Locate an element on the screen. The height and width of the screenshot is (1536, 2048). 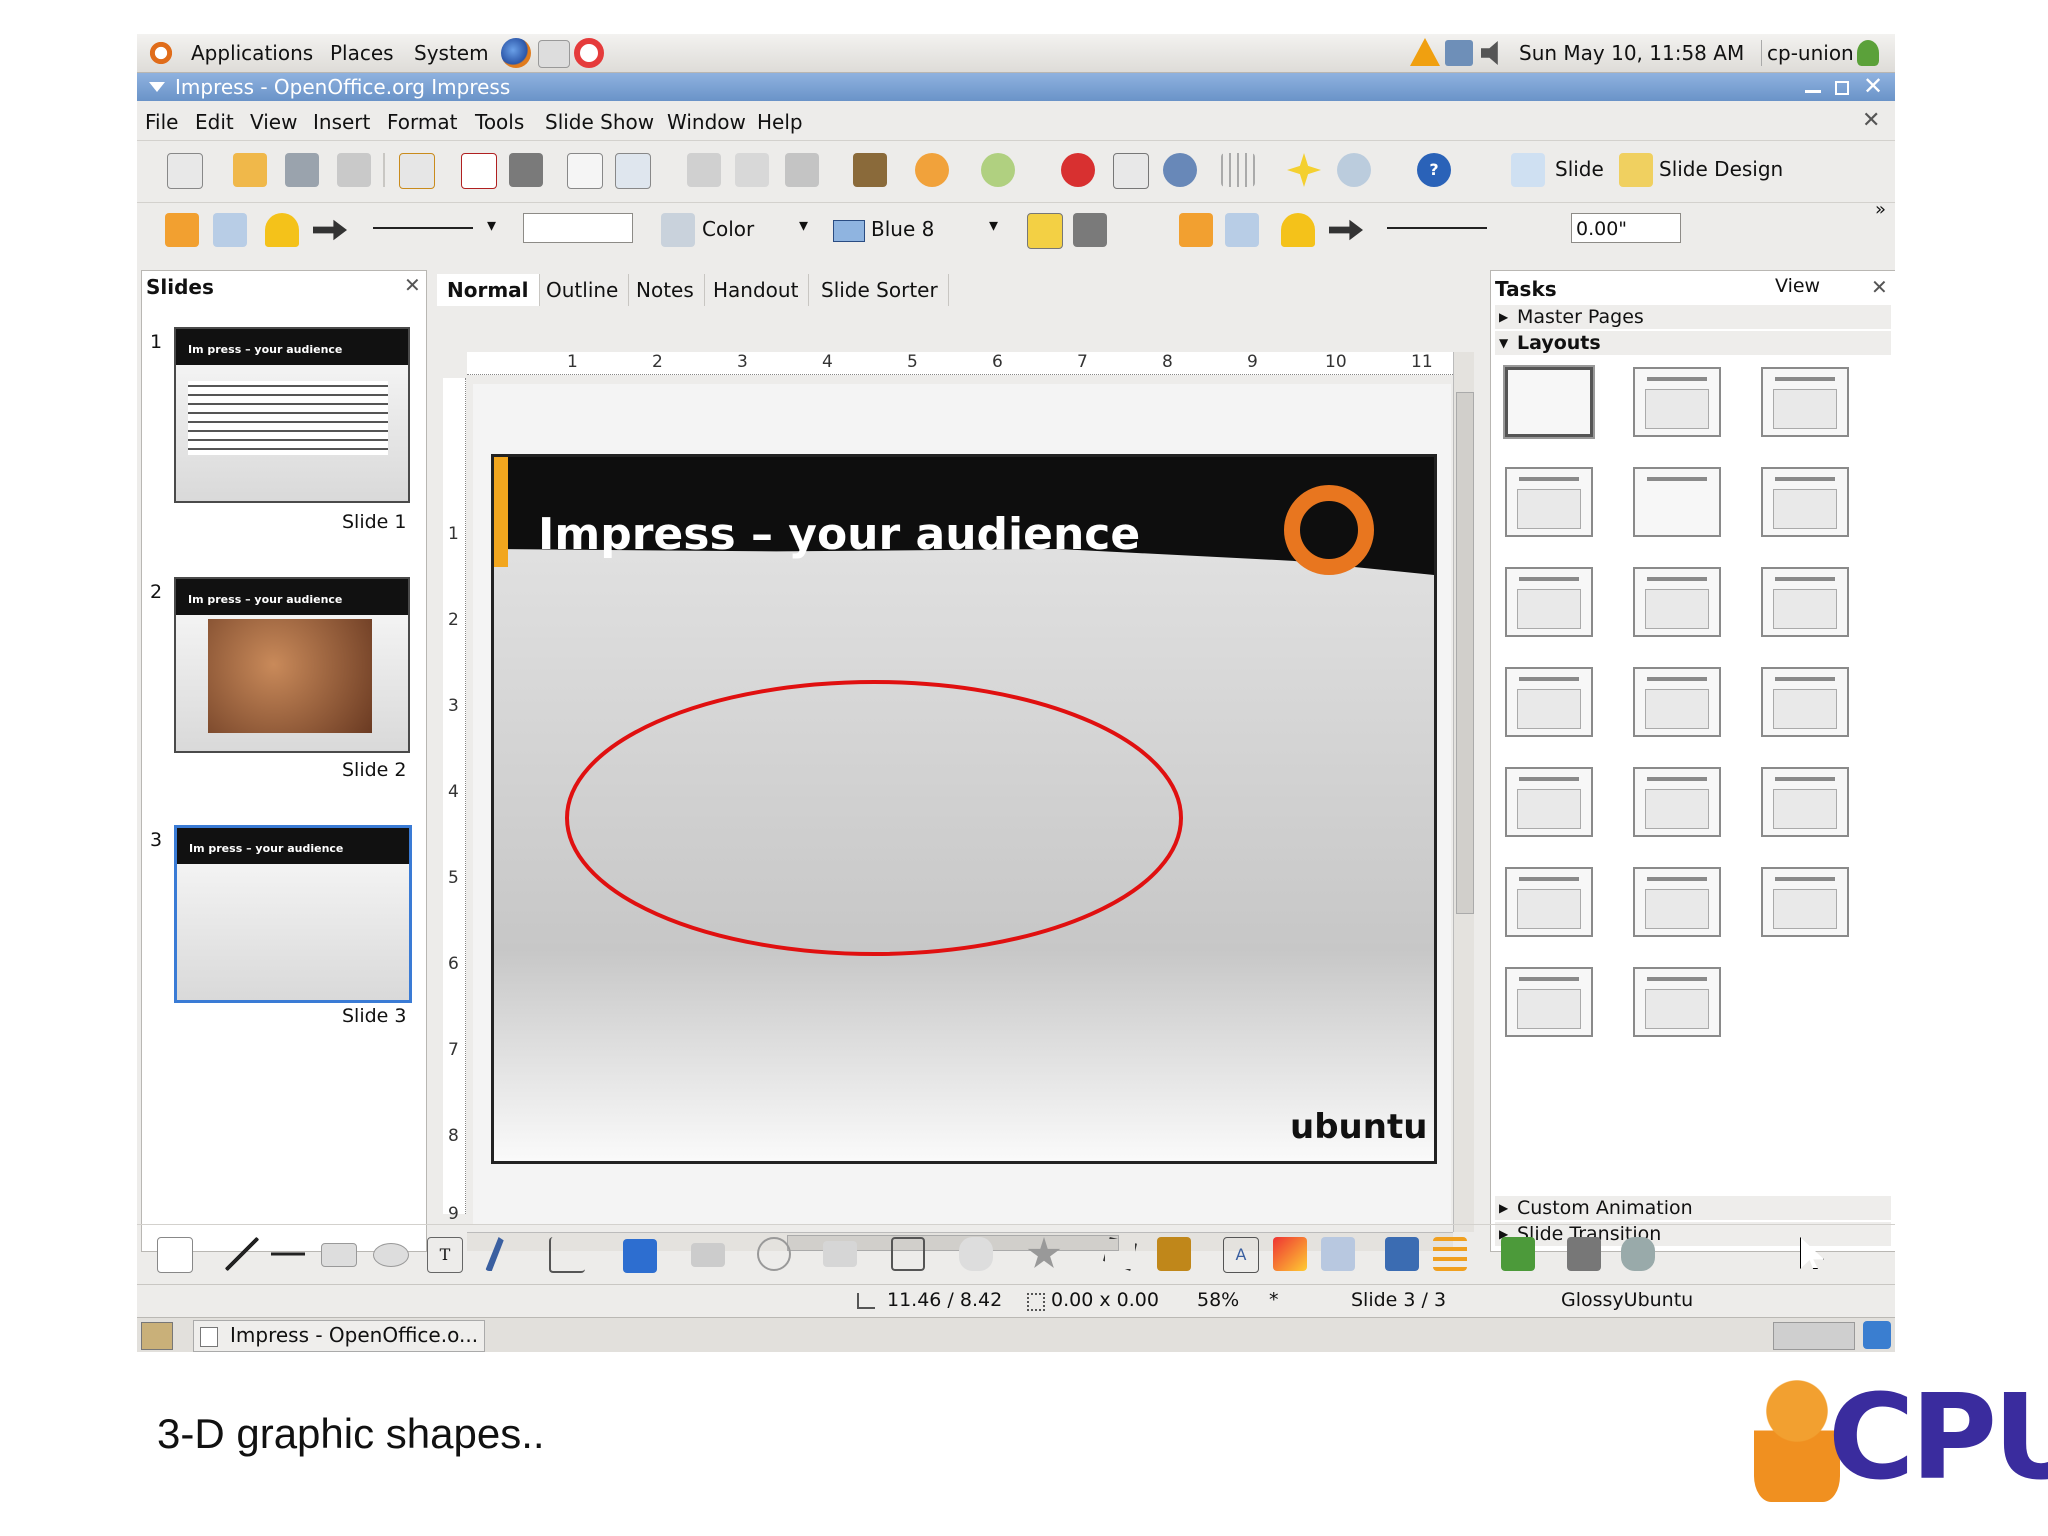
menu-applications: Applications is located at coordinates (252, 53).